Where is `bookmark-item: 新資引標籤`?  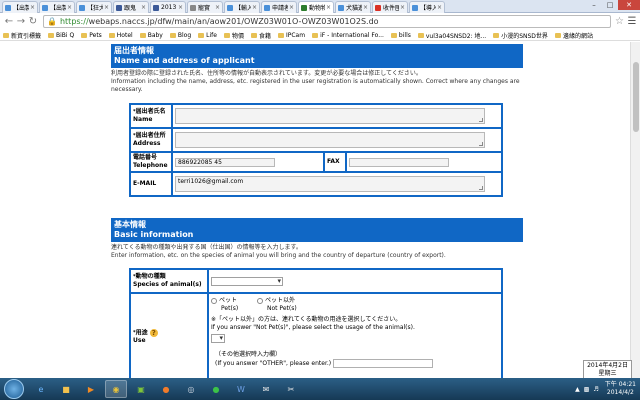 bookmark-item: 新資引標籤 is located at coordinates (22, 35).